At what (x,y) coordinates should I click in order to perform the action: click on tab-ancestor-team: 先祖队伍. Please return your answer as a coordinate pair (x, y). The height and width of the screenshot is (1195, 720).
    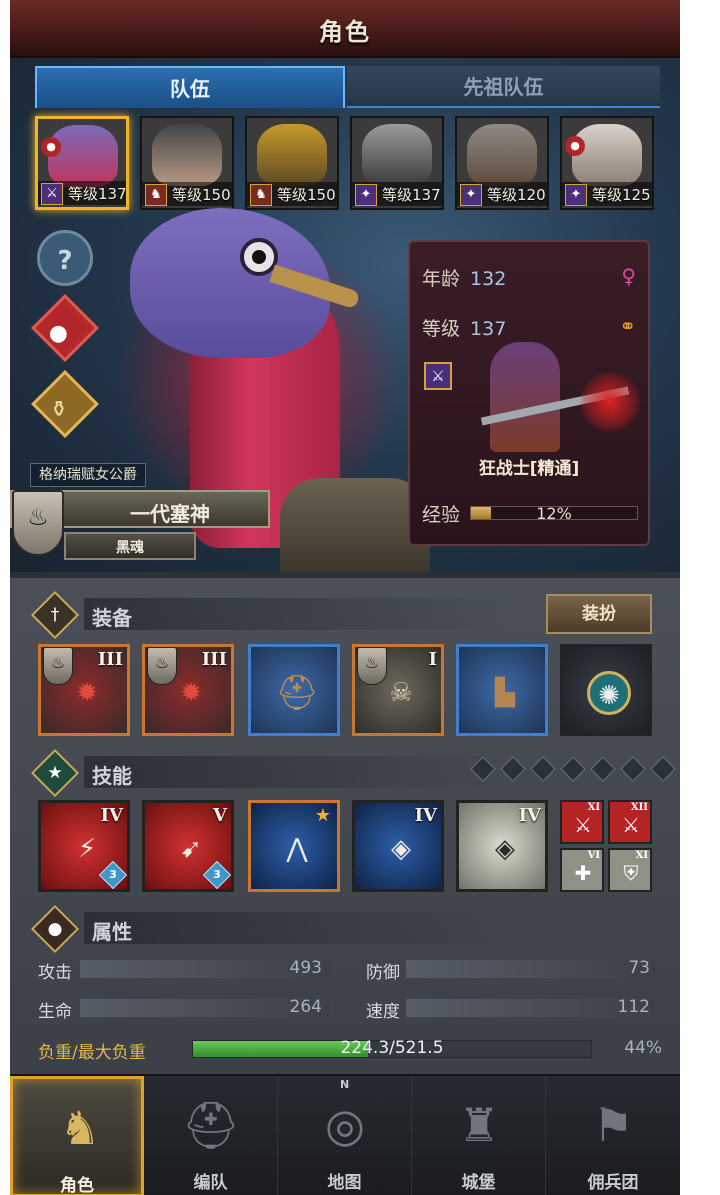
    Looking at the image, I should click on (503, 87).